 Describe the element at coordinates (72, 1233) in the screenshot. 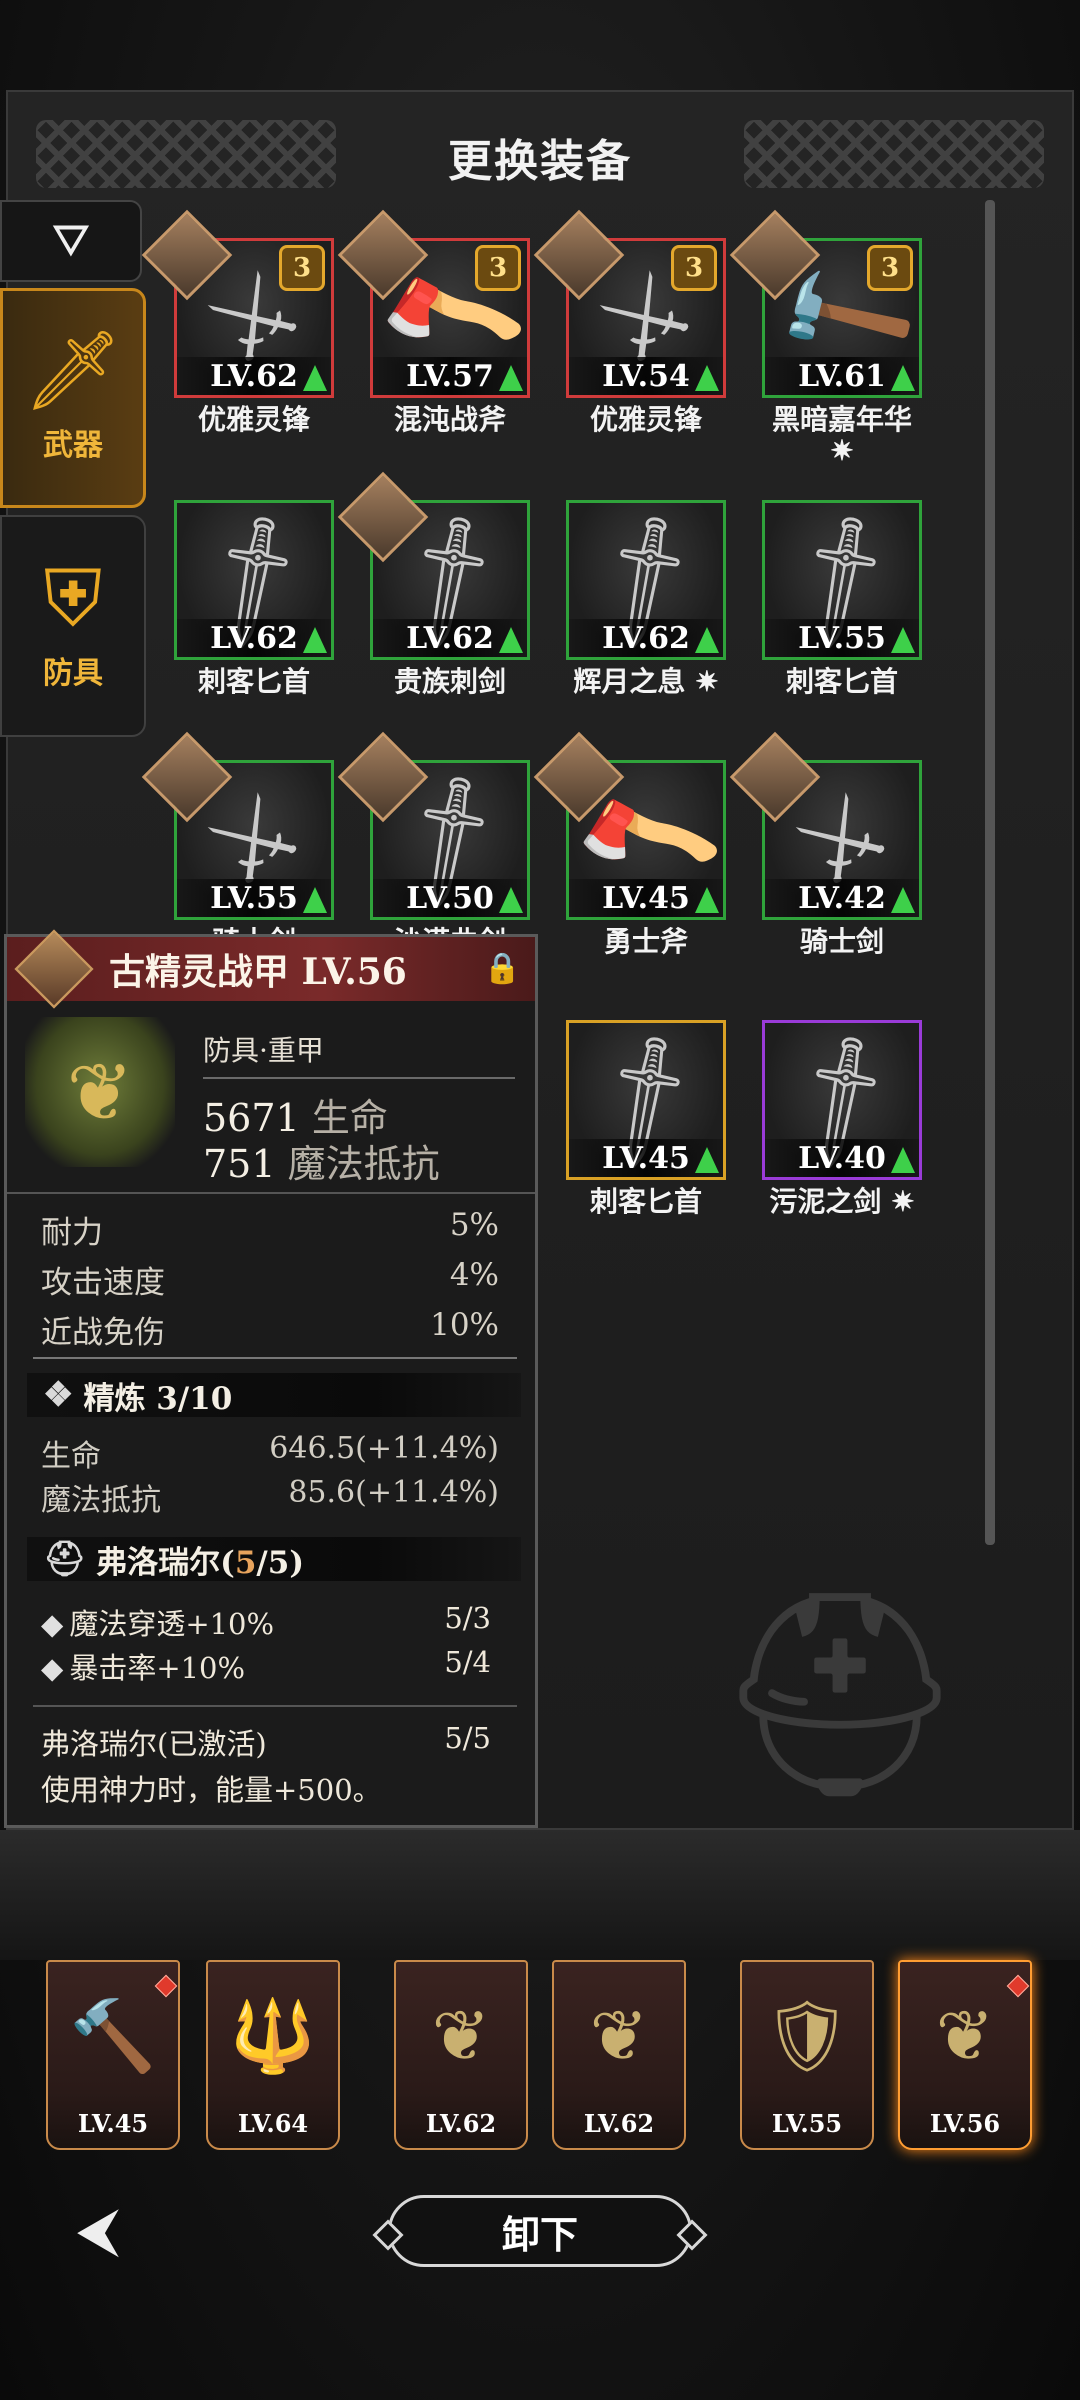

I see `stat-label: 耐力` at that location.